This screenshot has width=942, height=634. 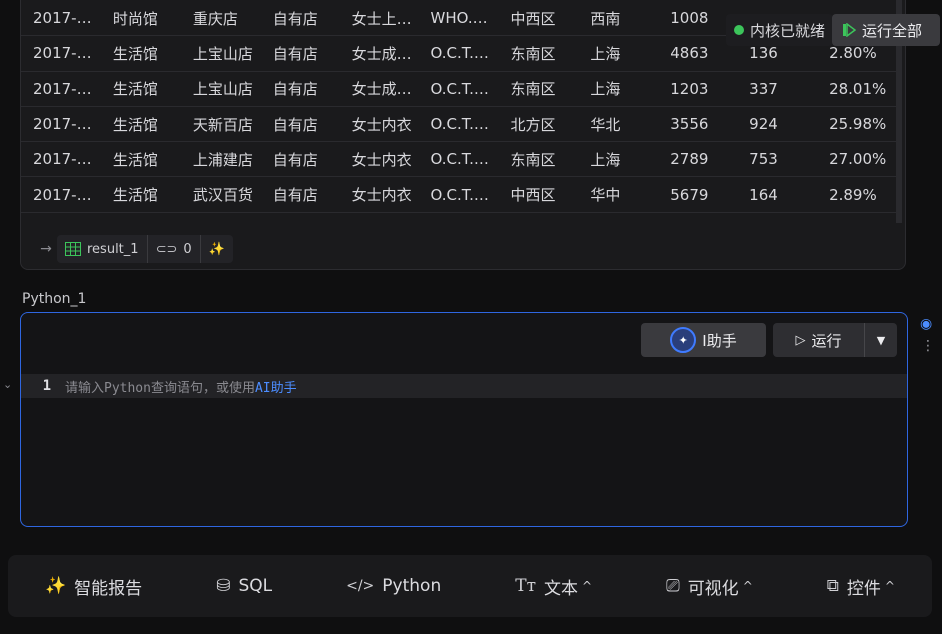 What do you see at coordinates (853, 194) in the screenshot?
I see `table-cell: 2.89%` at bounding box center [853, 194].